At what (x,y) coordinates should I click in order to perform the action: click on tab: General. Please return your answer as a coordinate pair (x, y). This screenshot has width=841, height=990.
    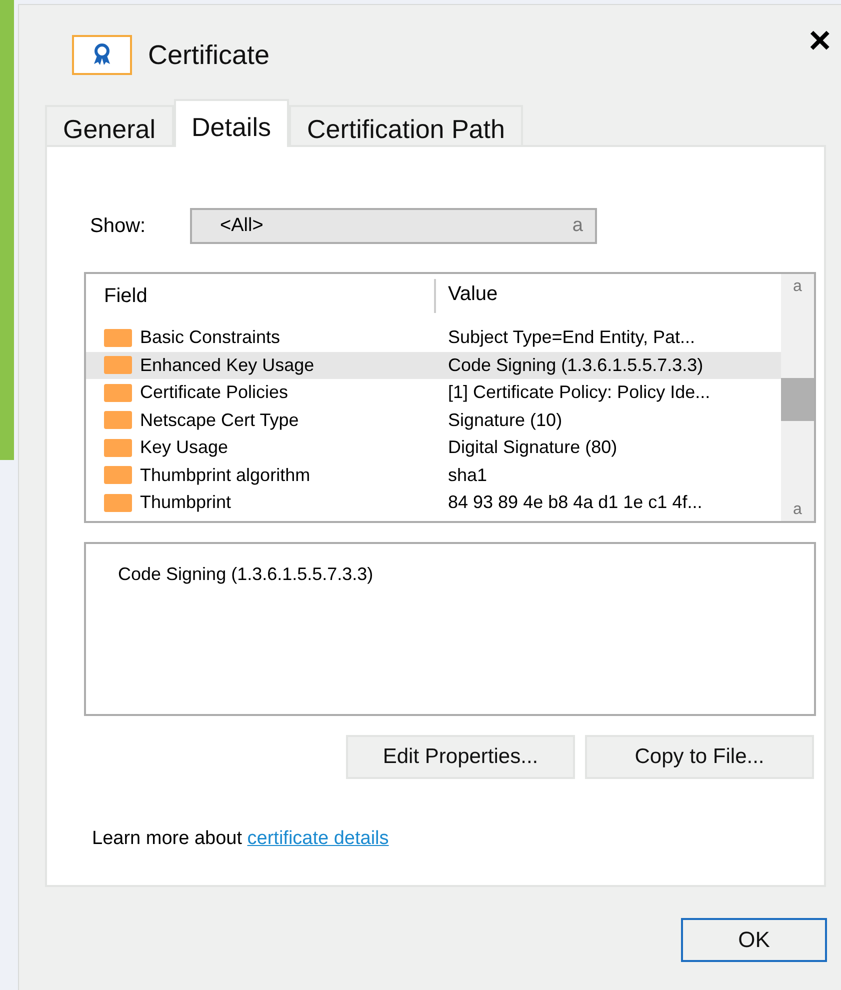
    Looking at the image, I should click on (109, 125).